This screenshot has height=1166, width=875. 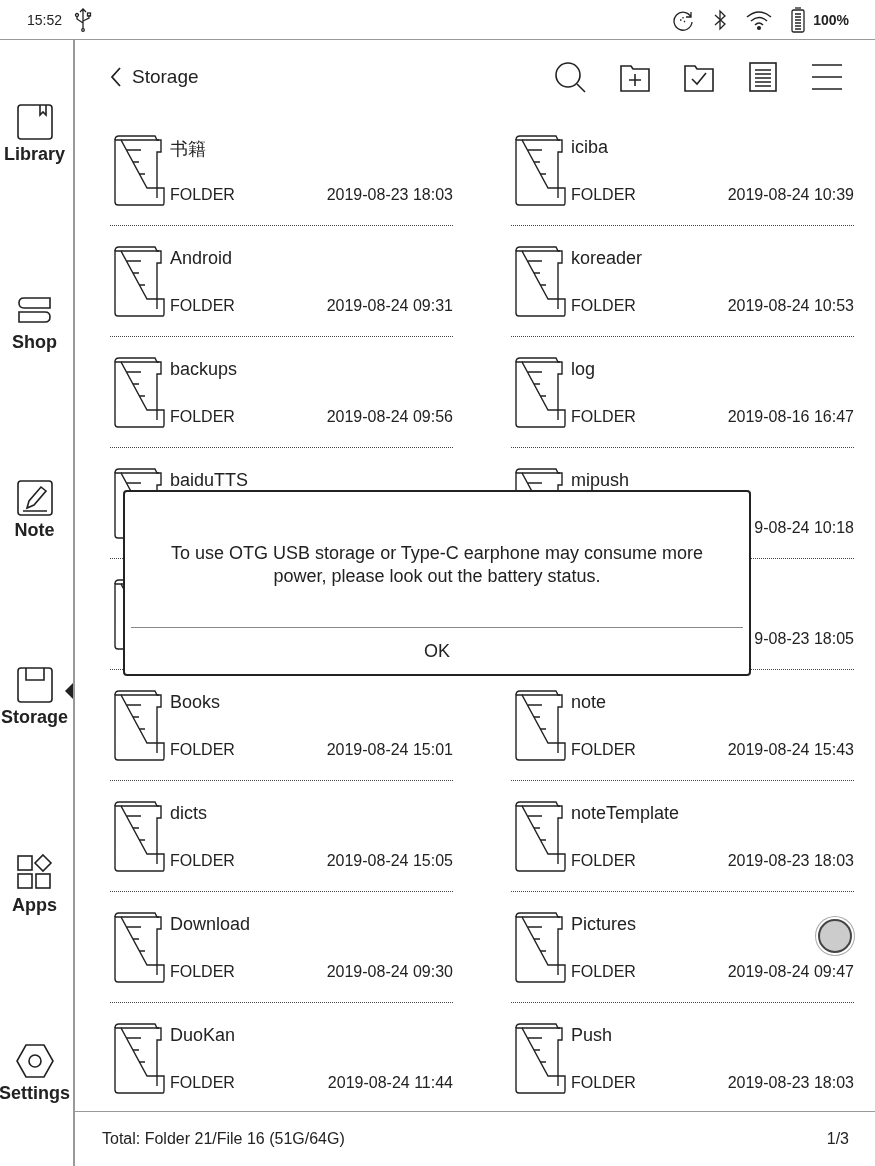 I want to click on book-icon, so click(x=34, y=122).